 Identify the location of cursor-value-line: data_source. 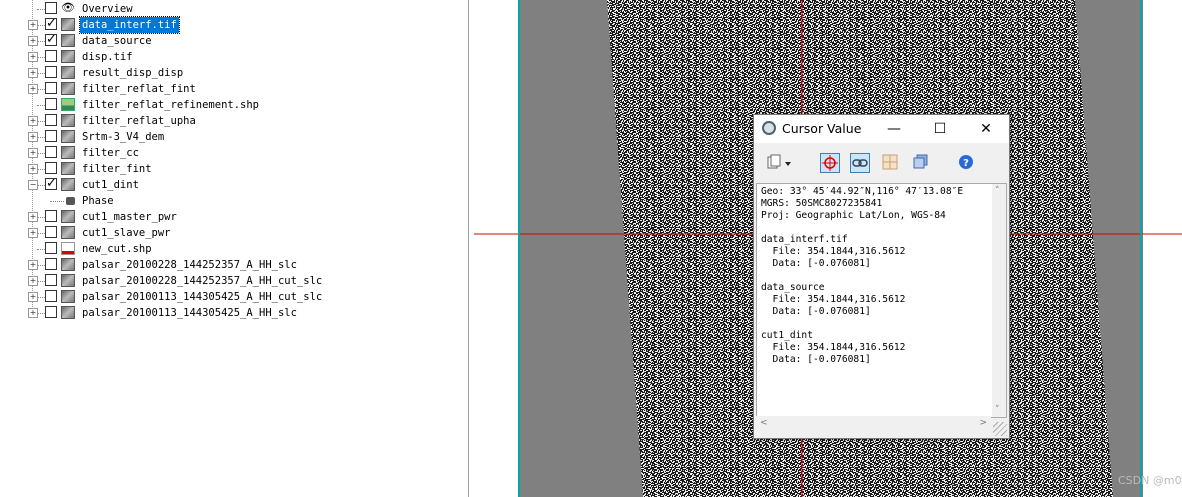
(793, 287).